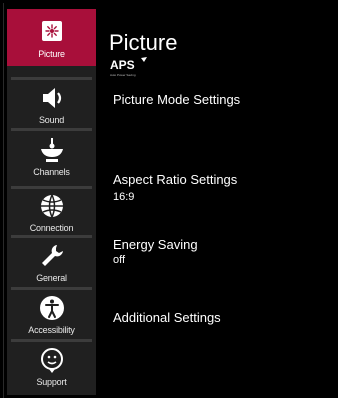  I want to click on antenna-icon, so click(51, 150).